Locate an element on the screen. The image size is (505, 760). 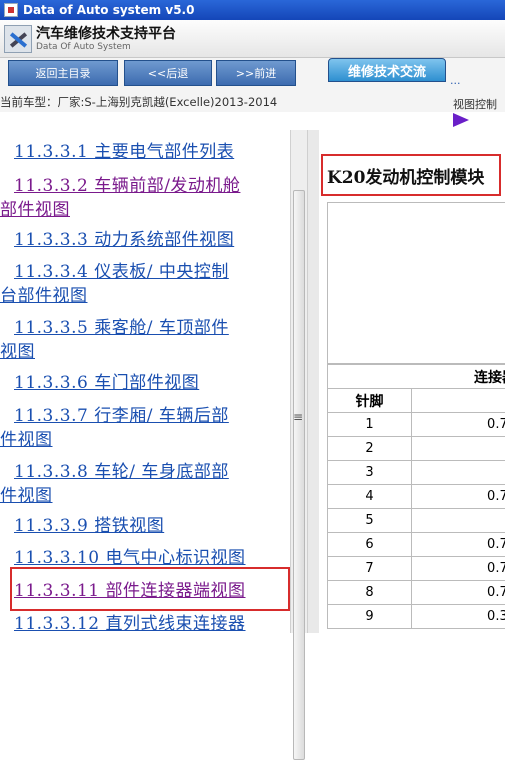
table-row: 2 is located at coordinates (416, 449).